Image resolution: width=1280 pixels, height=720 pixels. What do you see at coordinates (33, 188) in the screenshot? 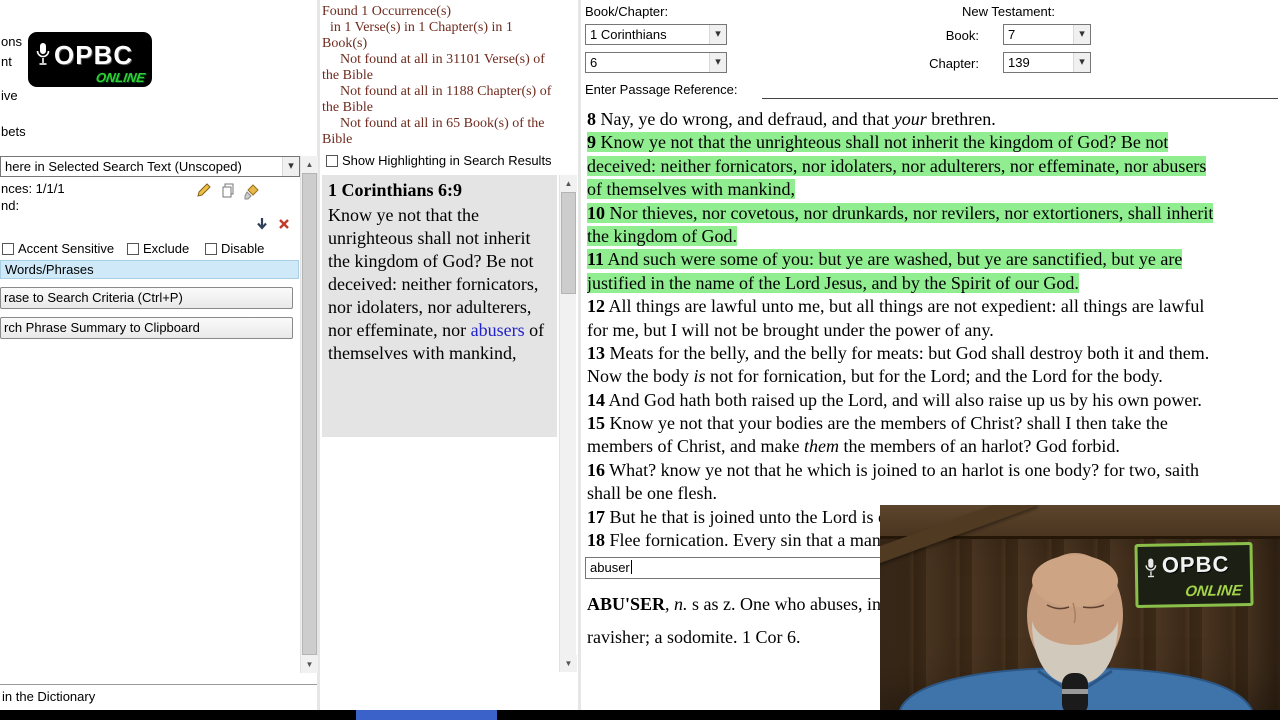
I see `occurrences-label: nces: 1/1/1` at bounding box center [33, 188].